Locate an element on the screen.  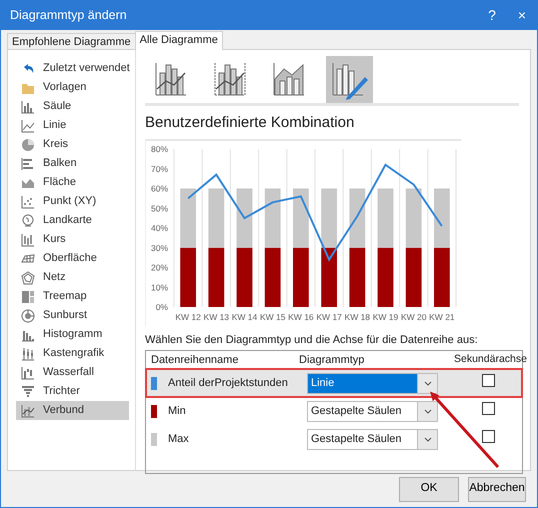
sidebar-item: Trichter is located at coordinates (72, 391).